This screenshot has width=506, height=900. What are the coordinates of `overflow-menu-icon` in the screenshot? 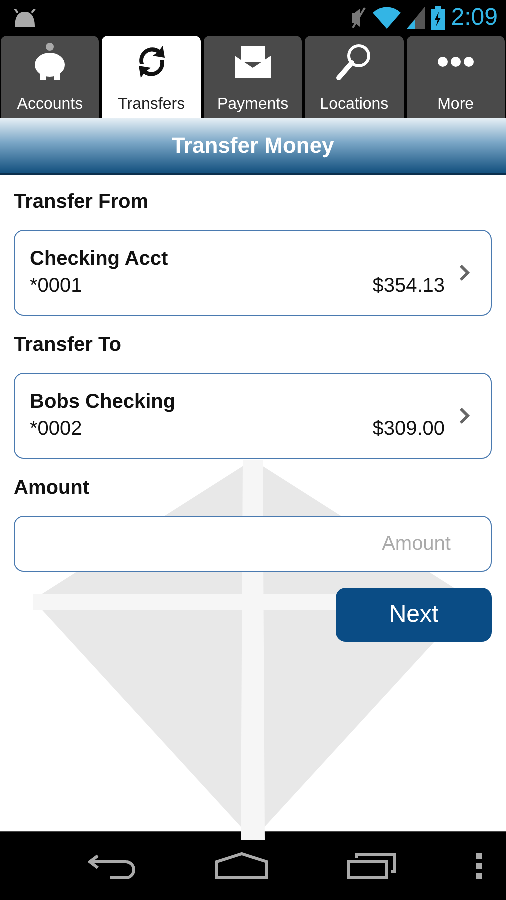 It's located at (479, 866).